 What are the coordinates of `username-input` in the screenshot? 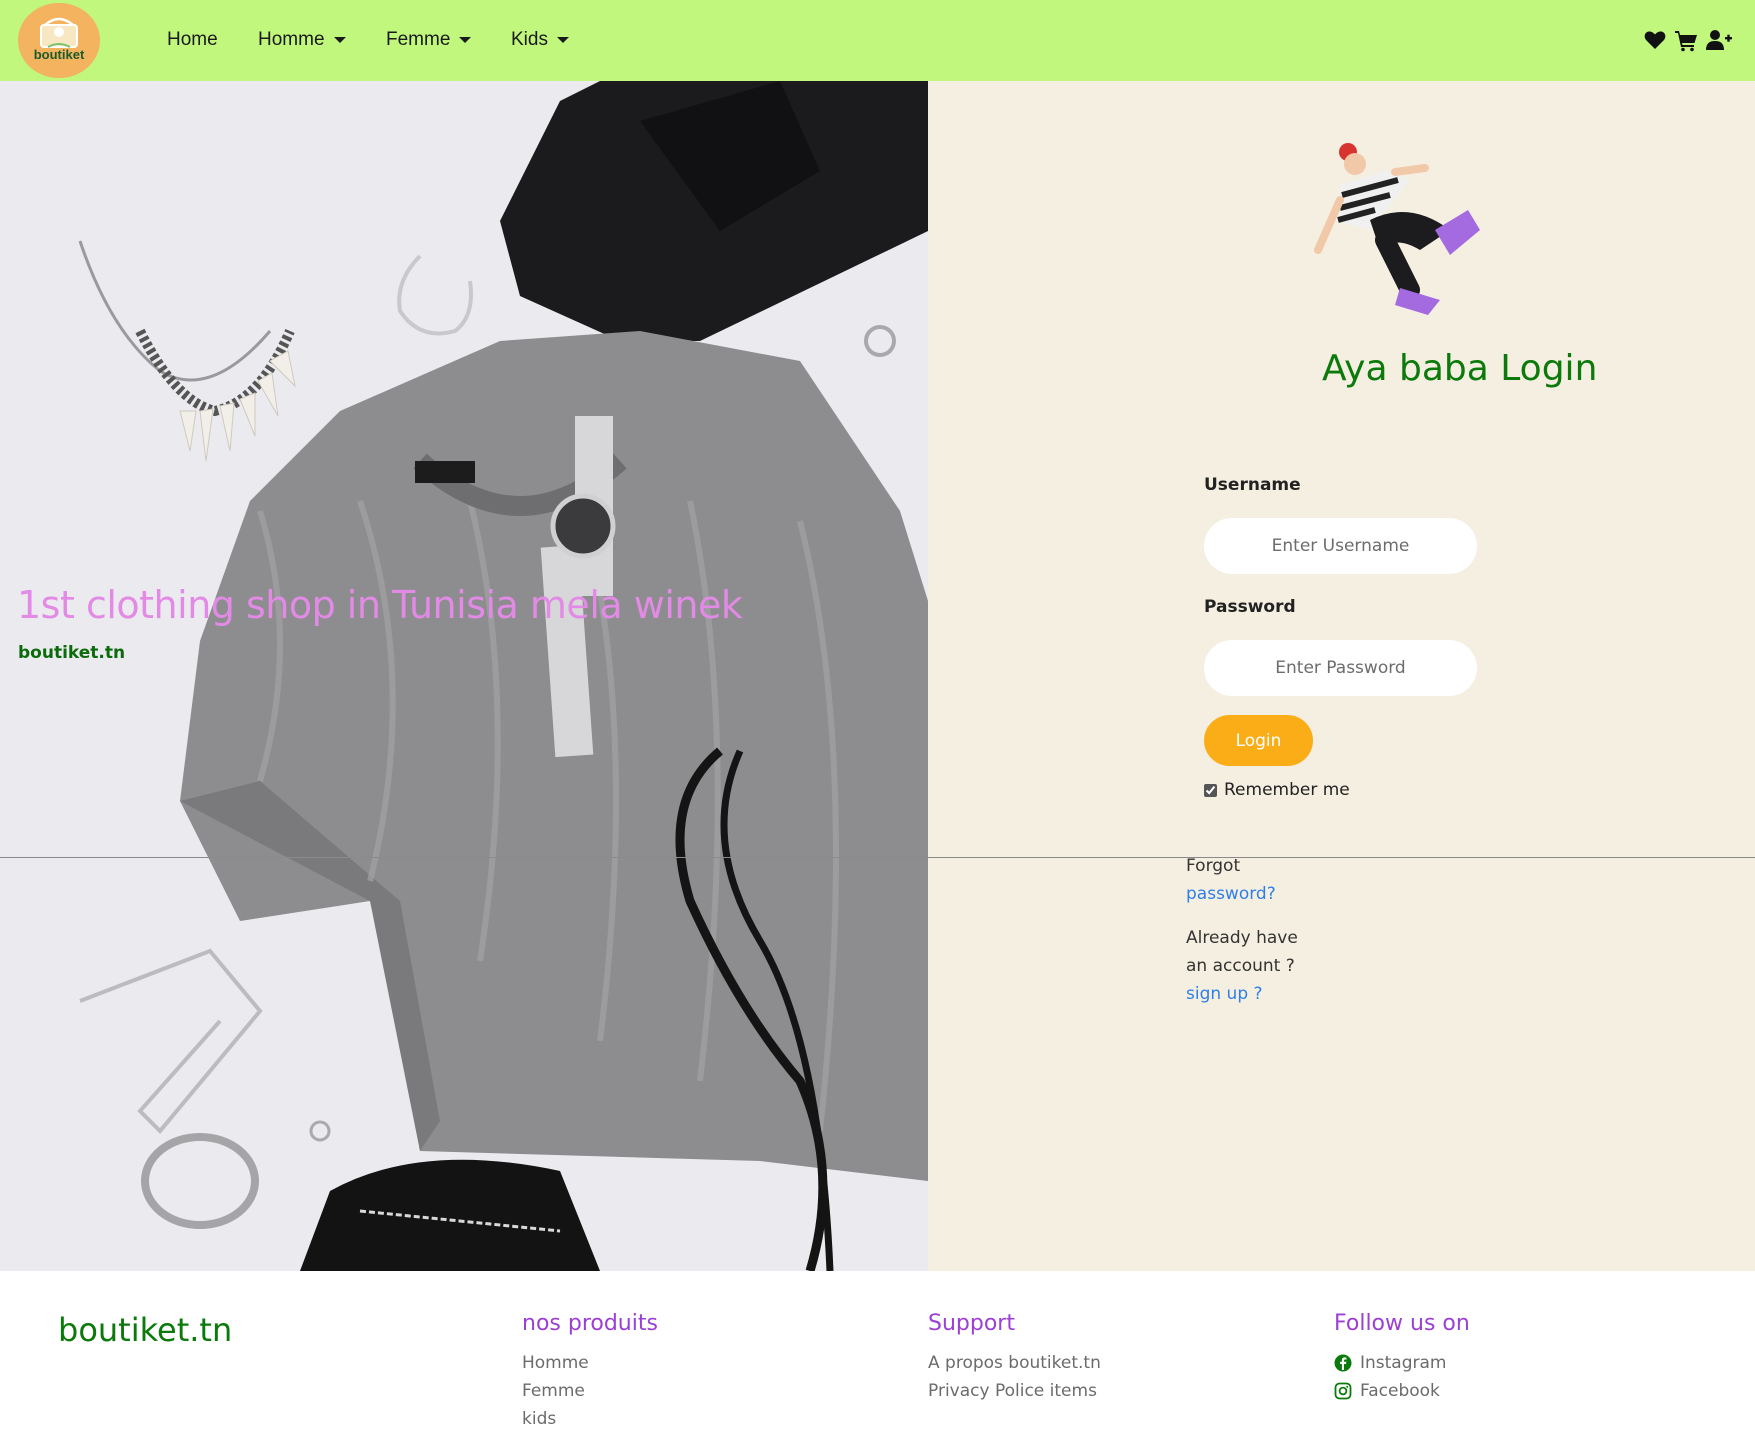 It's located at (1340, 546).